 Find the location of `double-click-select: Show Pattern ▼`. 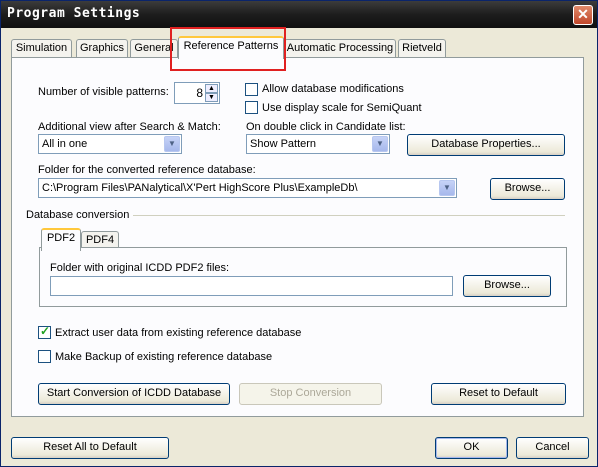

double-click-select: Show Pattern ▼ is located at coordinates (318, 144).